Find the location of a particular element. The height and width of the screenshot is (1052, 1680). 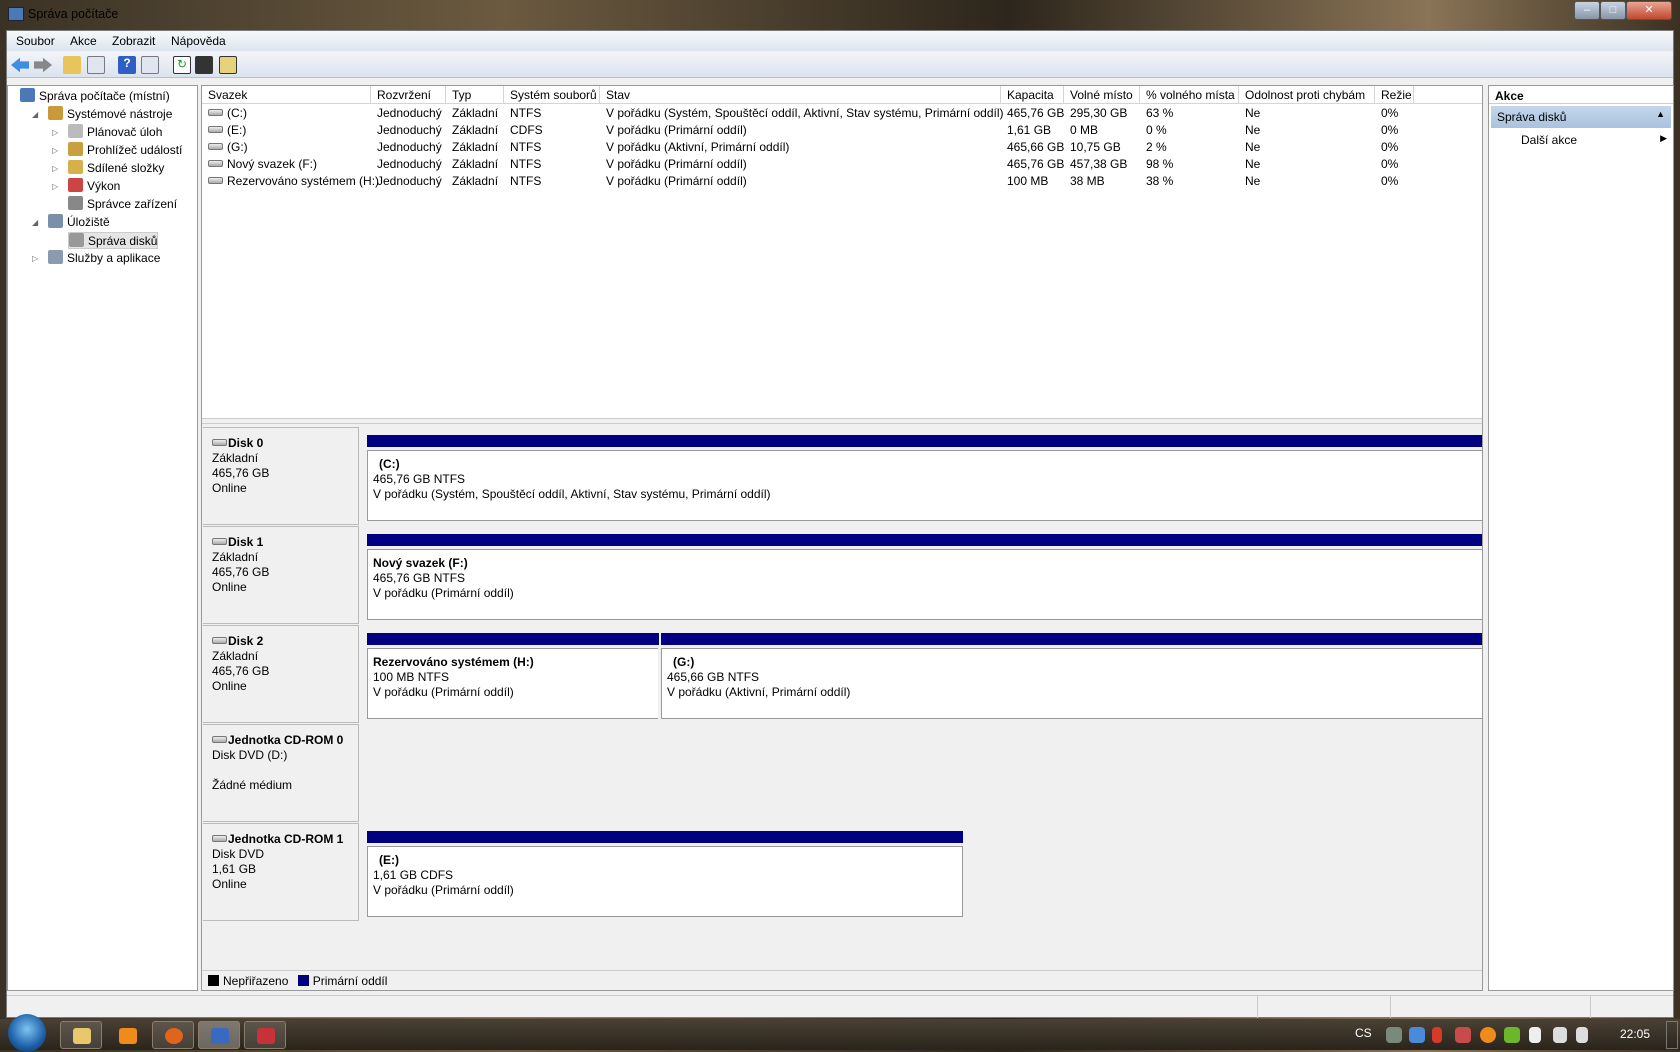

table-cell: Jednoduchý is located at coordinates (408, 130).